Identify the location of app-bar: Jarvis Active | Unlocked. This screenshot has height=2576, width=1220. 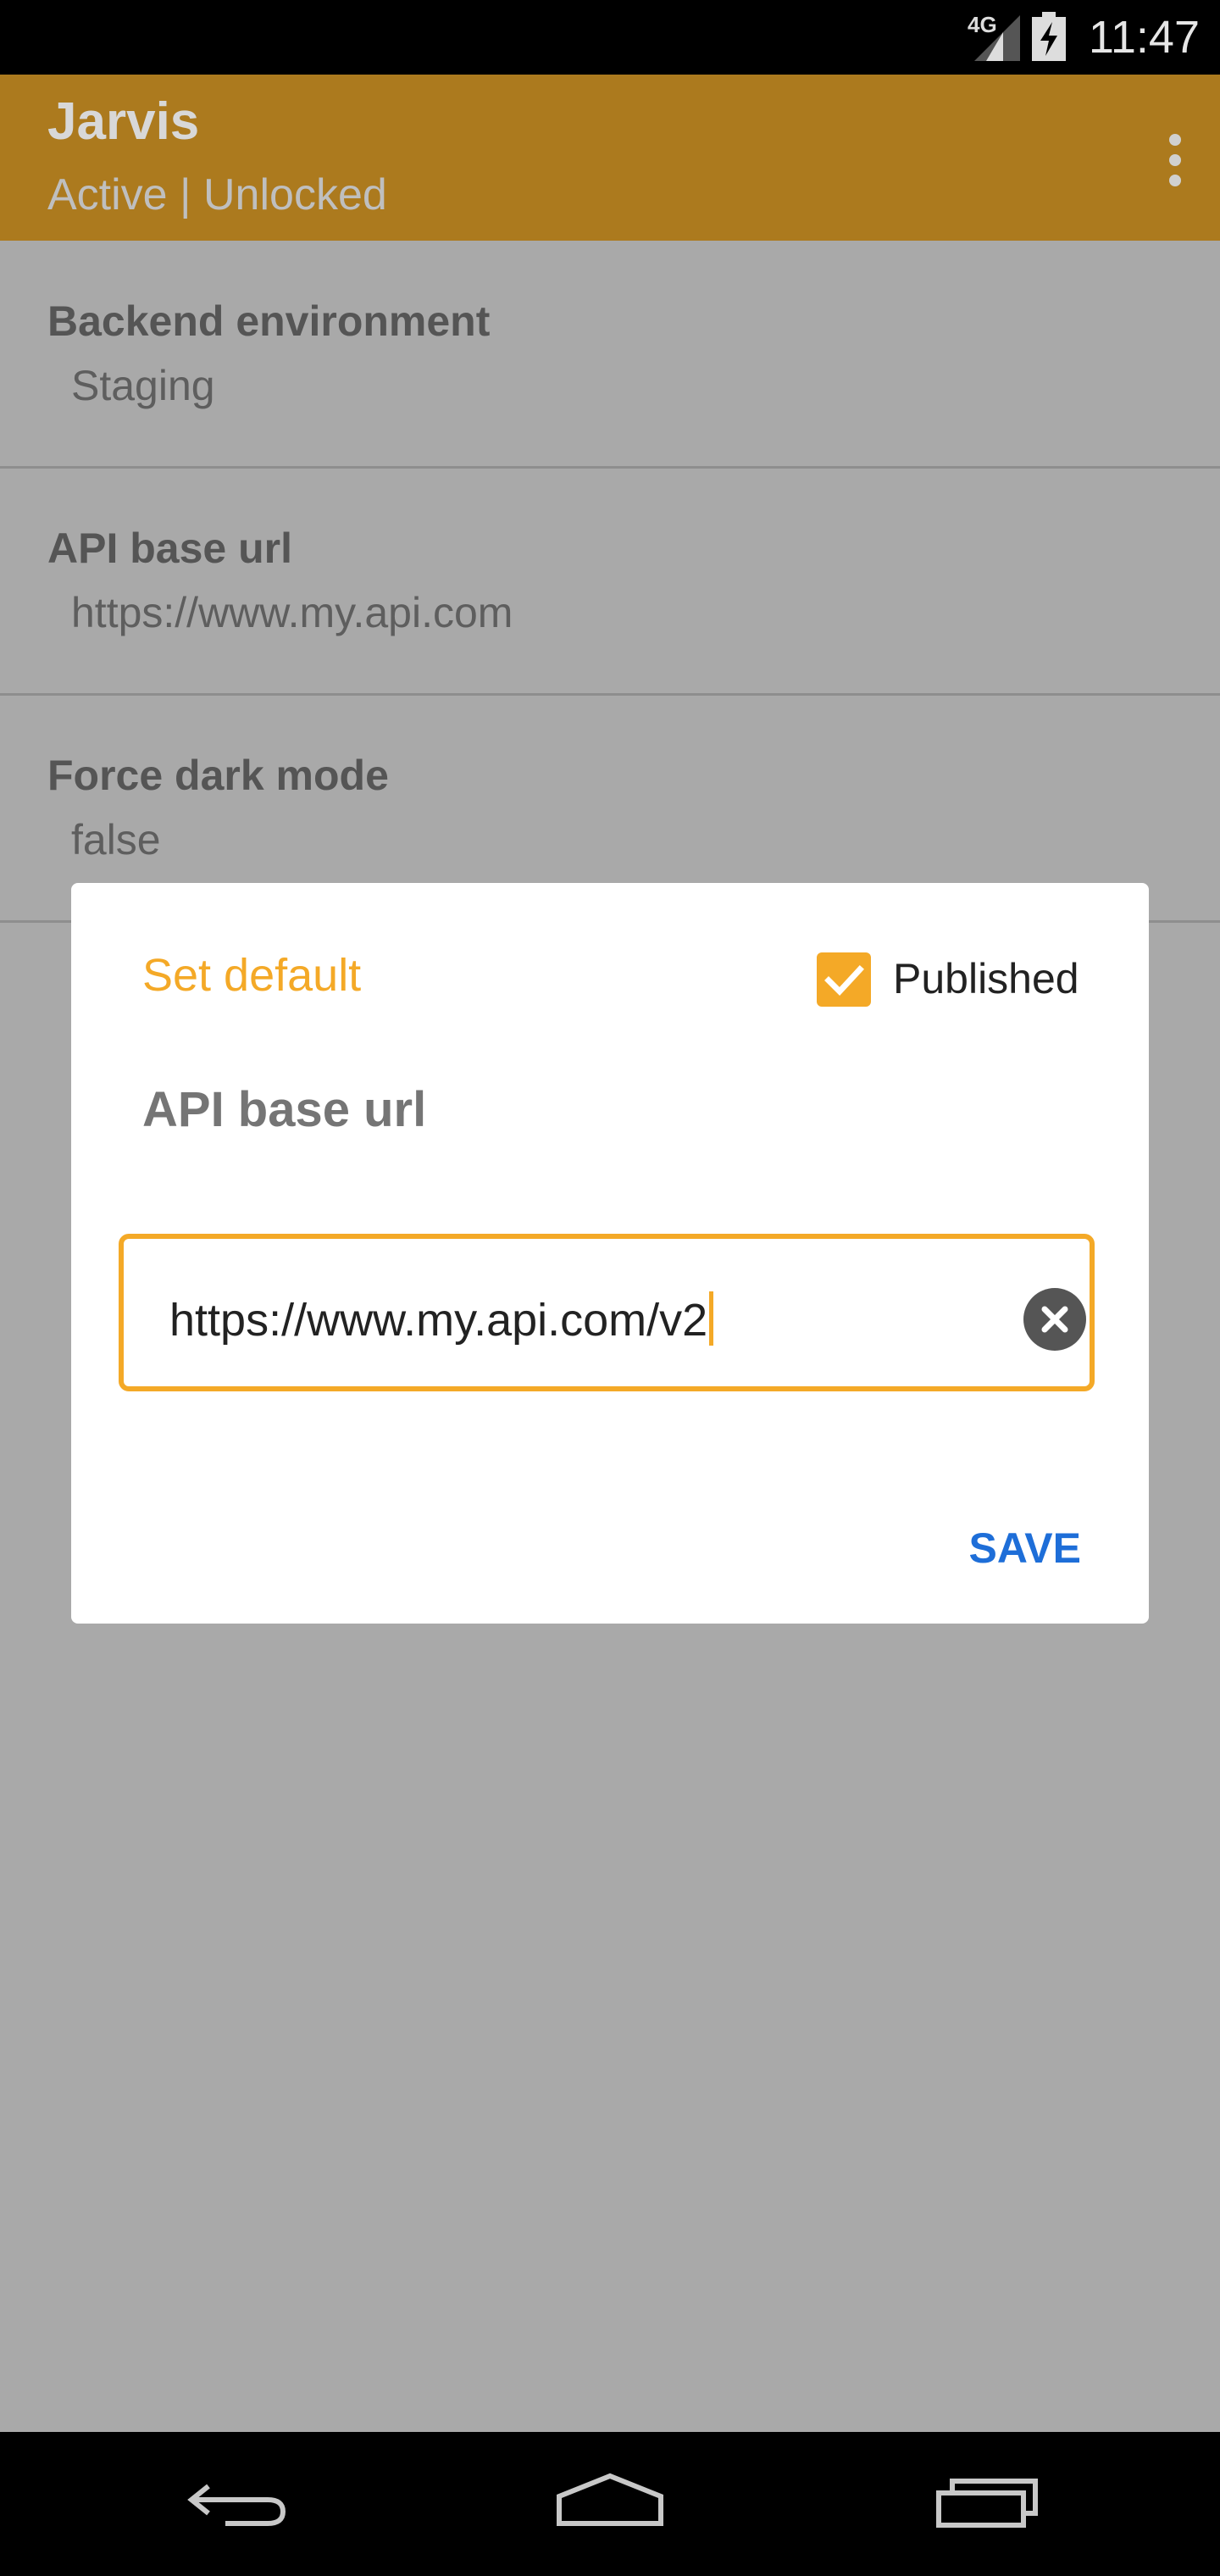
(610, 158).